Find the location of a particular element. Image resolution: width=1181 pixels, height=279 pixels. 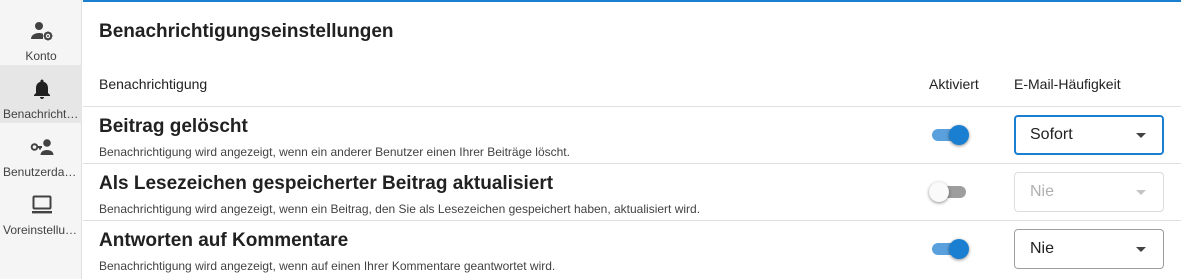

sidebar-item-account: Konto is located at coordinates (41, 36).